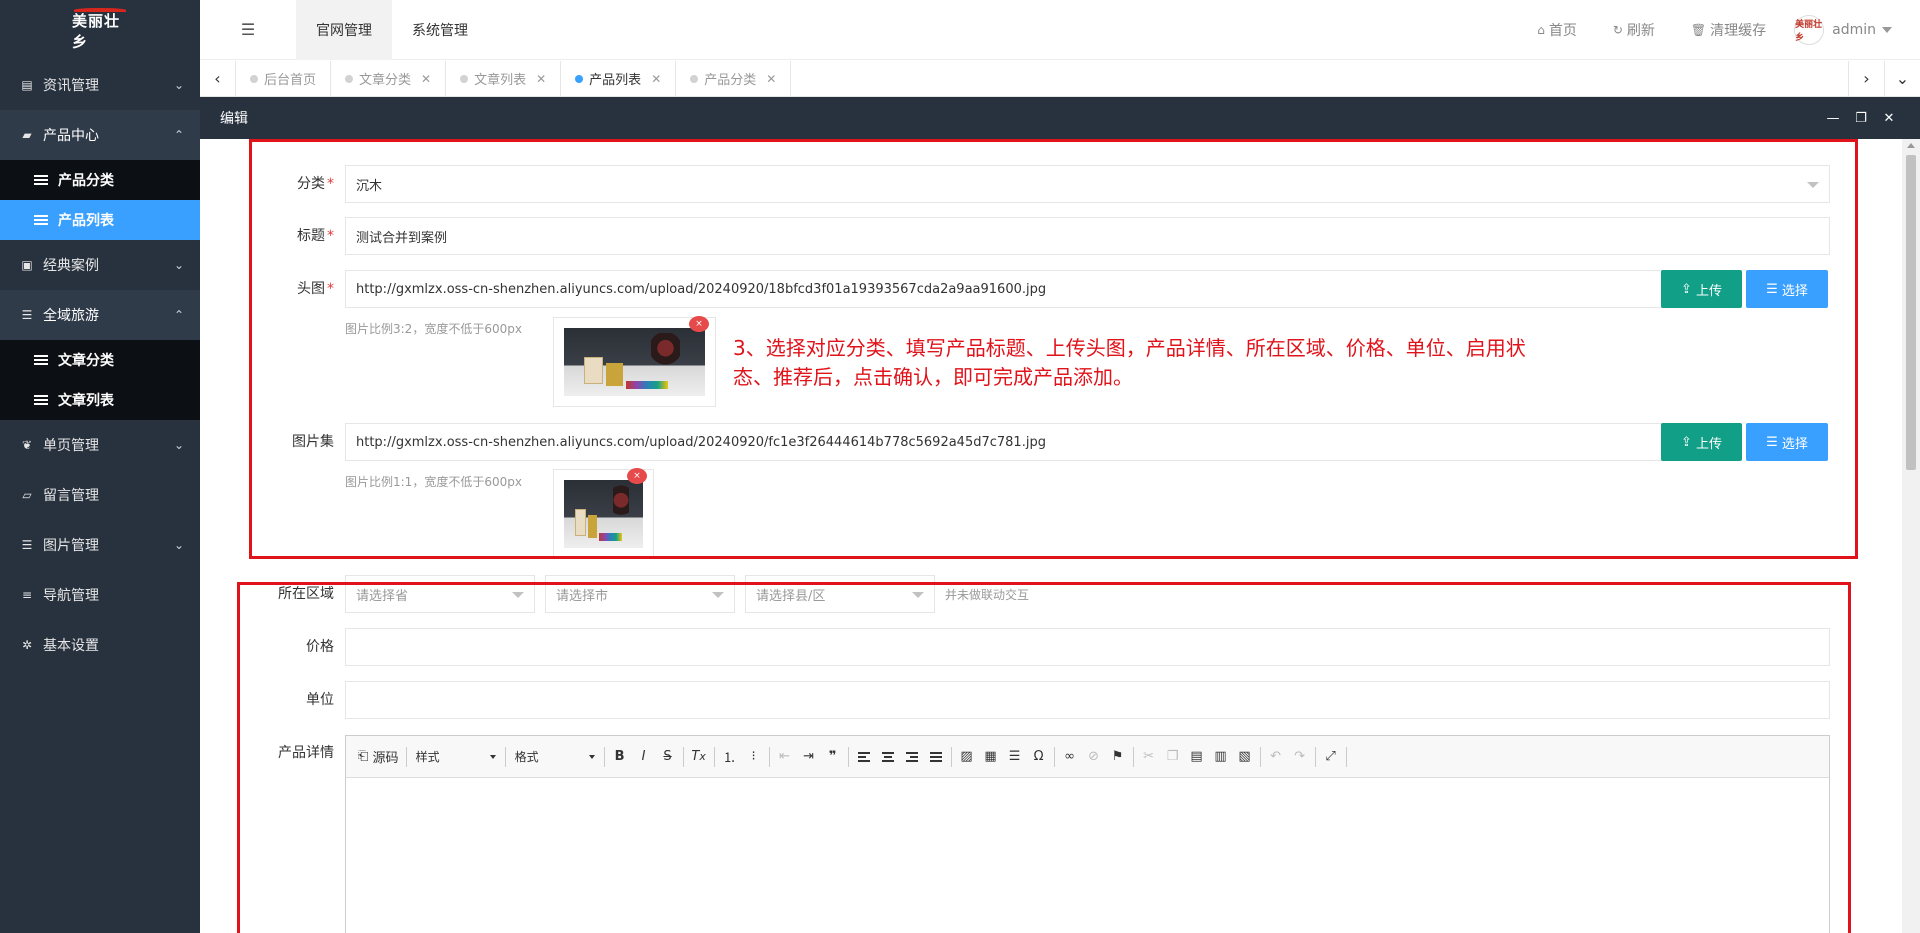 The image size is (1920, 933). What do you see at coordinates (1911, 145) in the screenshot?
I see `scroll-up-icon` at bounding box center [1911, 145].